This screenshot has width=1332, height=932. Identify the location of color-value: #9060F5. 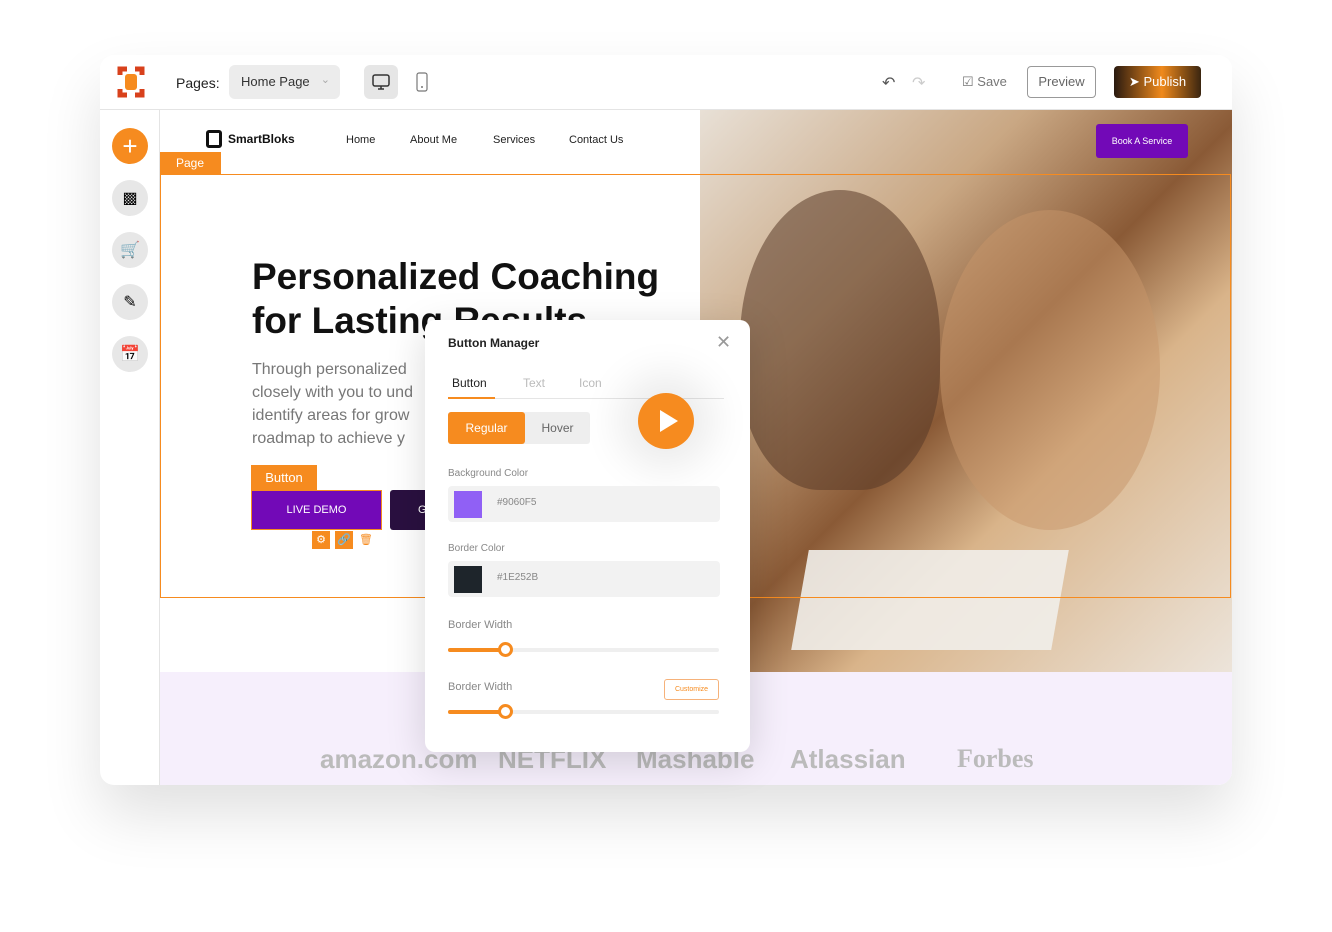
(517, 502).